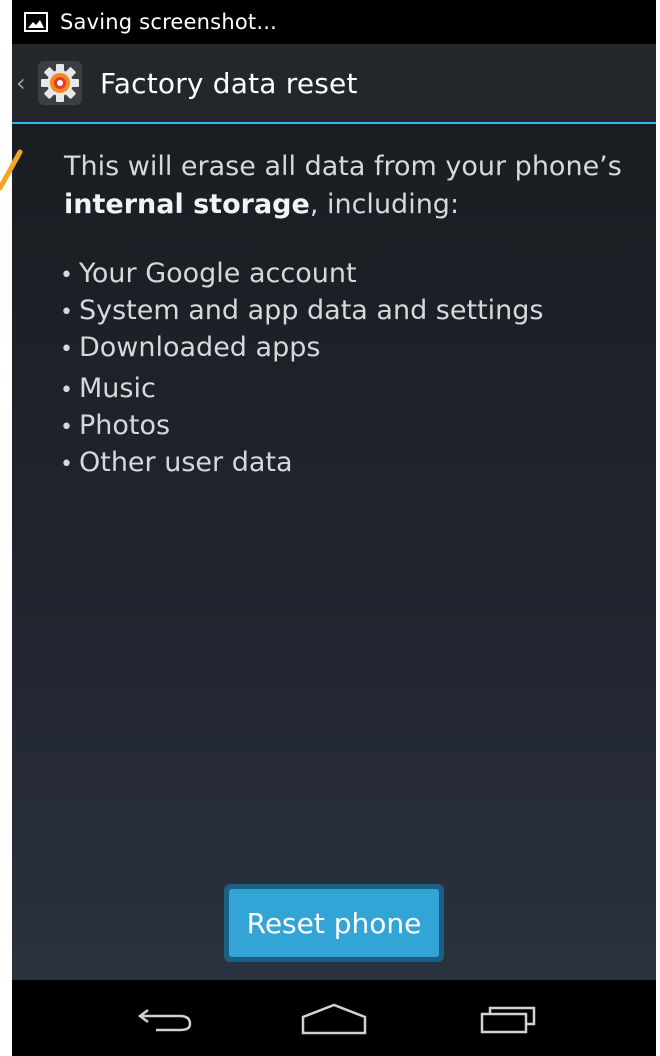 This screenshot has height=1056, width=660. I want to click on list-item: • Other user data, so click(176, 462).